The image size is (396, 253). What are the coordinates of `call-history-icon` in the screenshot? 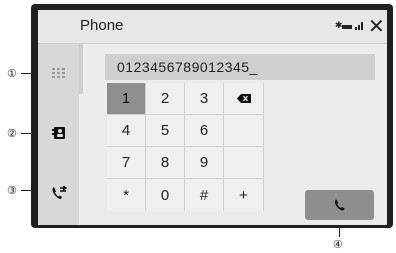 It's located at (59, 192).